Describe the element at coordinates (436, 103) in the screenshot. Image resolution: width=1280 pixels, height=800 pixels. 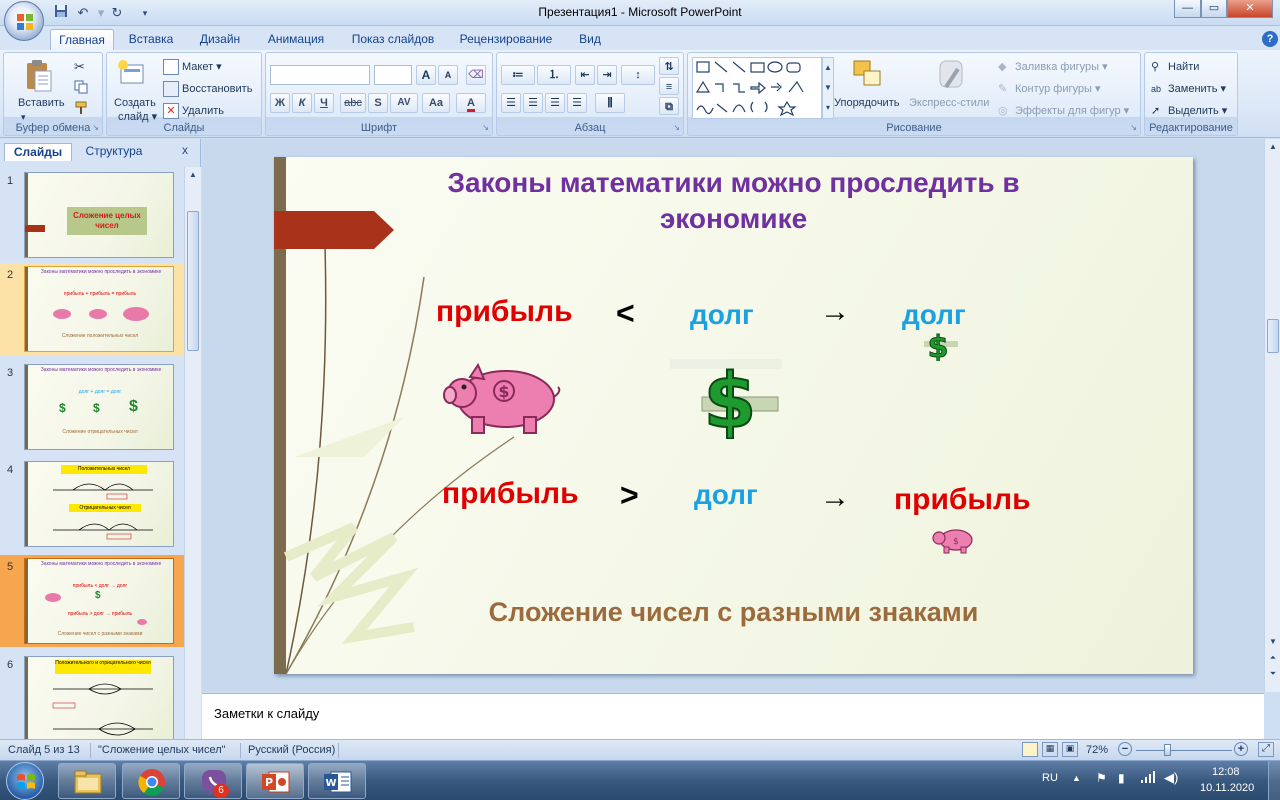
I see `change-case-button: Aa` at that location.